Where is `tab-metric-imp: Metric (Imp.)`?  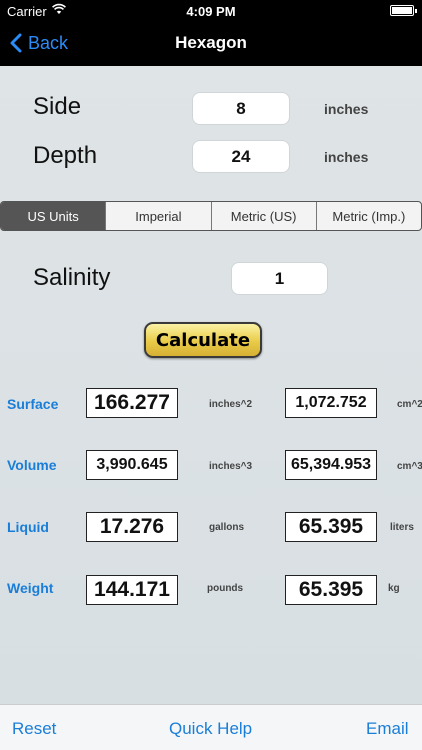 tab-metric-imp: Metric (Imp.) is located at coordinates (369, 216).